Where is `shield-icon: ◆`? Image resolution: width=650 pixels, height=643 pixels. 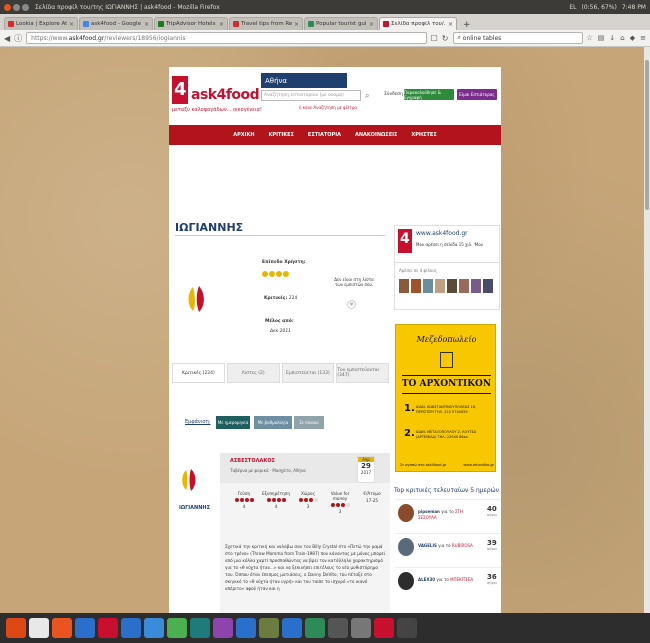
shield-icon: ◆ is located at coordinates (632, 38).